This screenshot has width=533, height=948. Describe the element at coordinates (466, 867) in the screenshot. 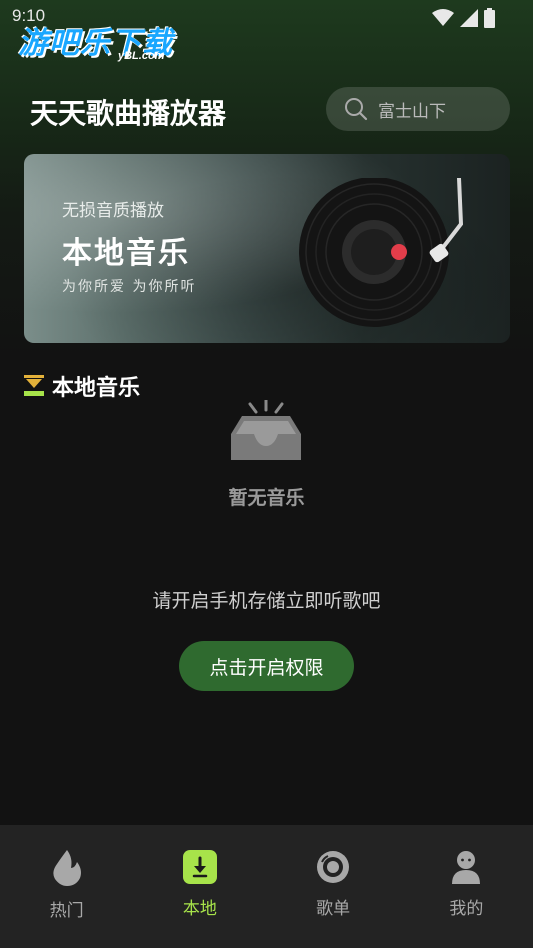

I see `user-icon` at that location.